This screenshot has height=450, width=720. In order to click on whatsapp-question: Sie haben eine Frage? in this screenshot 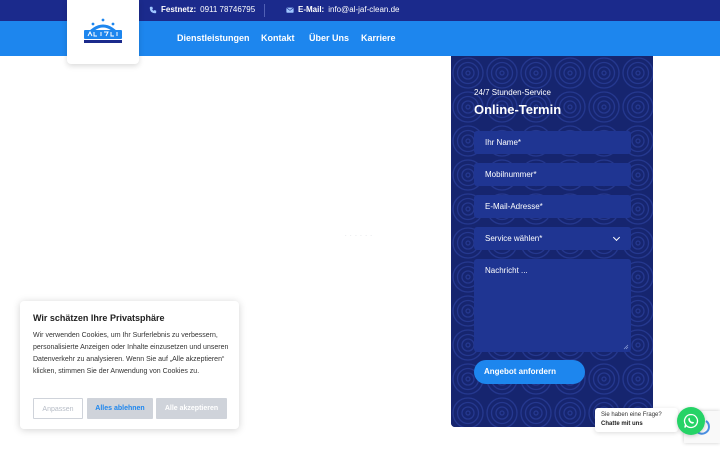, I will do `click(631, 415)`.